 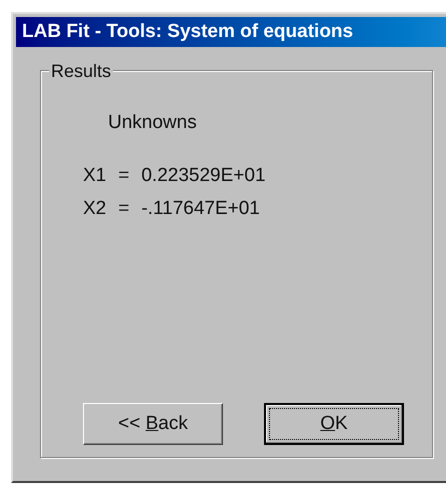 I want to click on heading: Unknowns, so click(x=153, y=123).